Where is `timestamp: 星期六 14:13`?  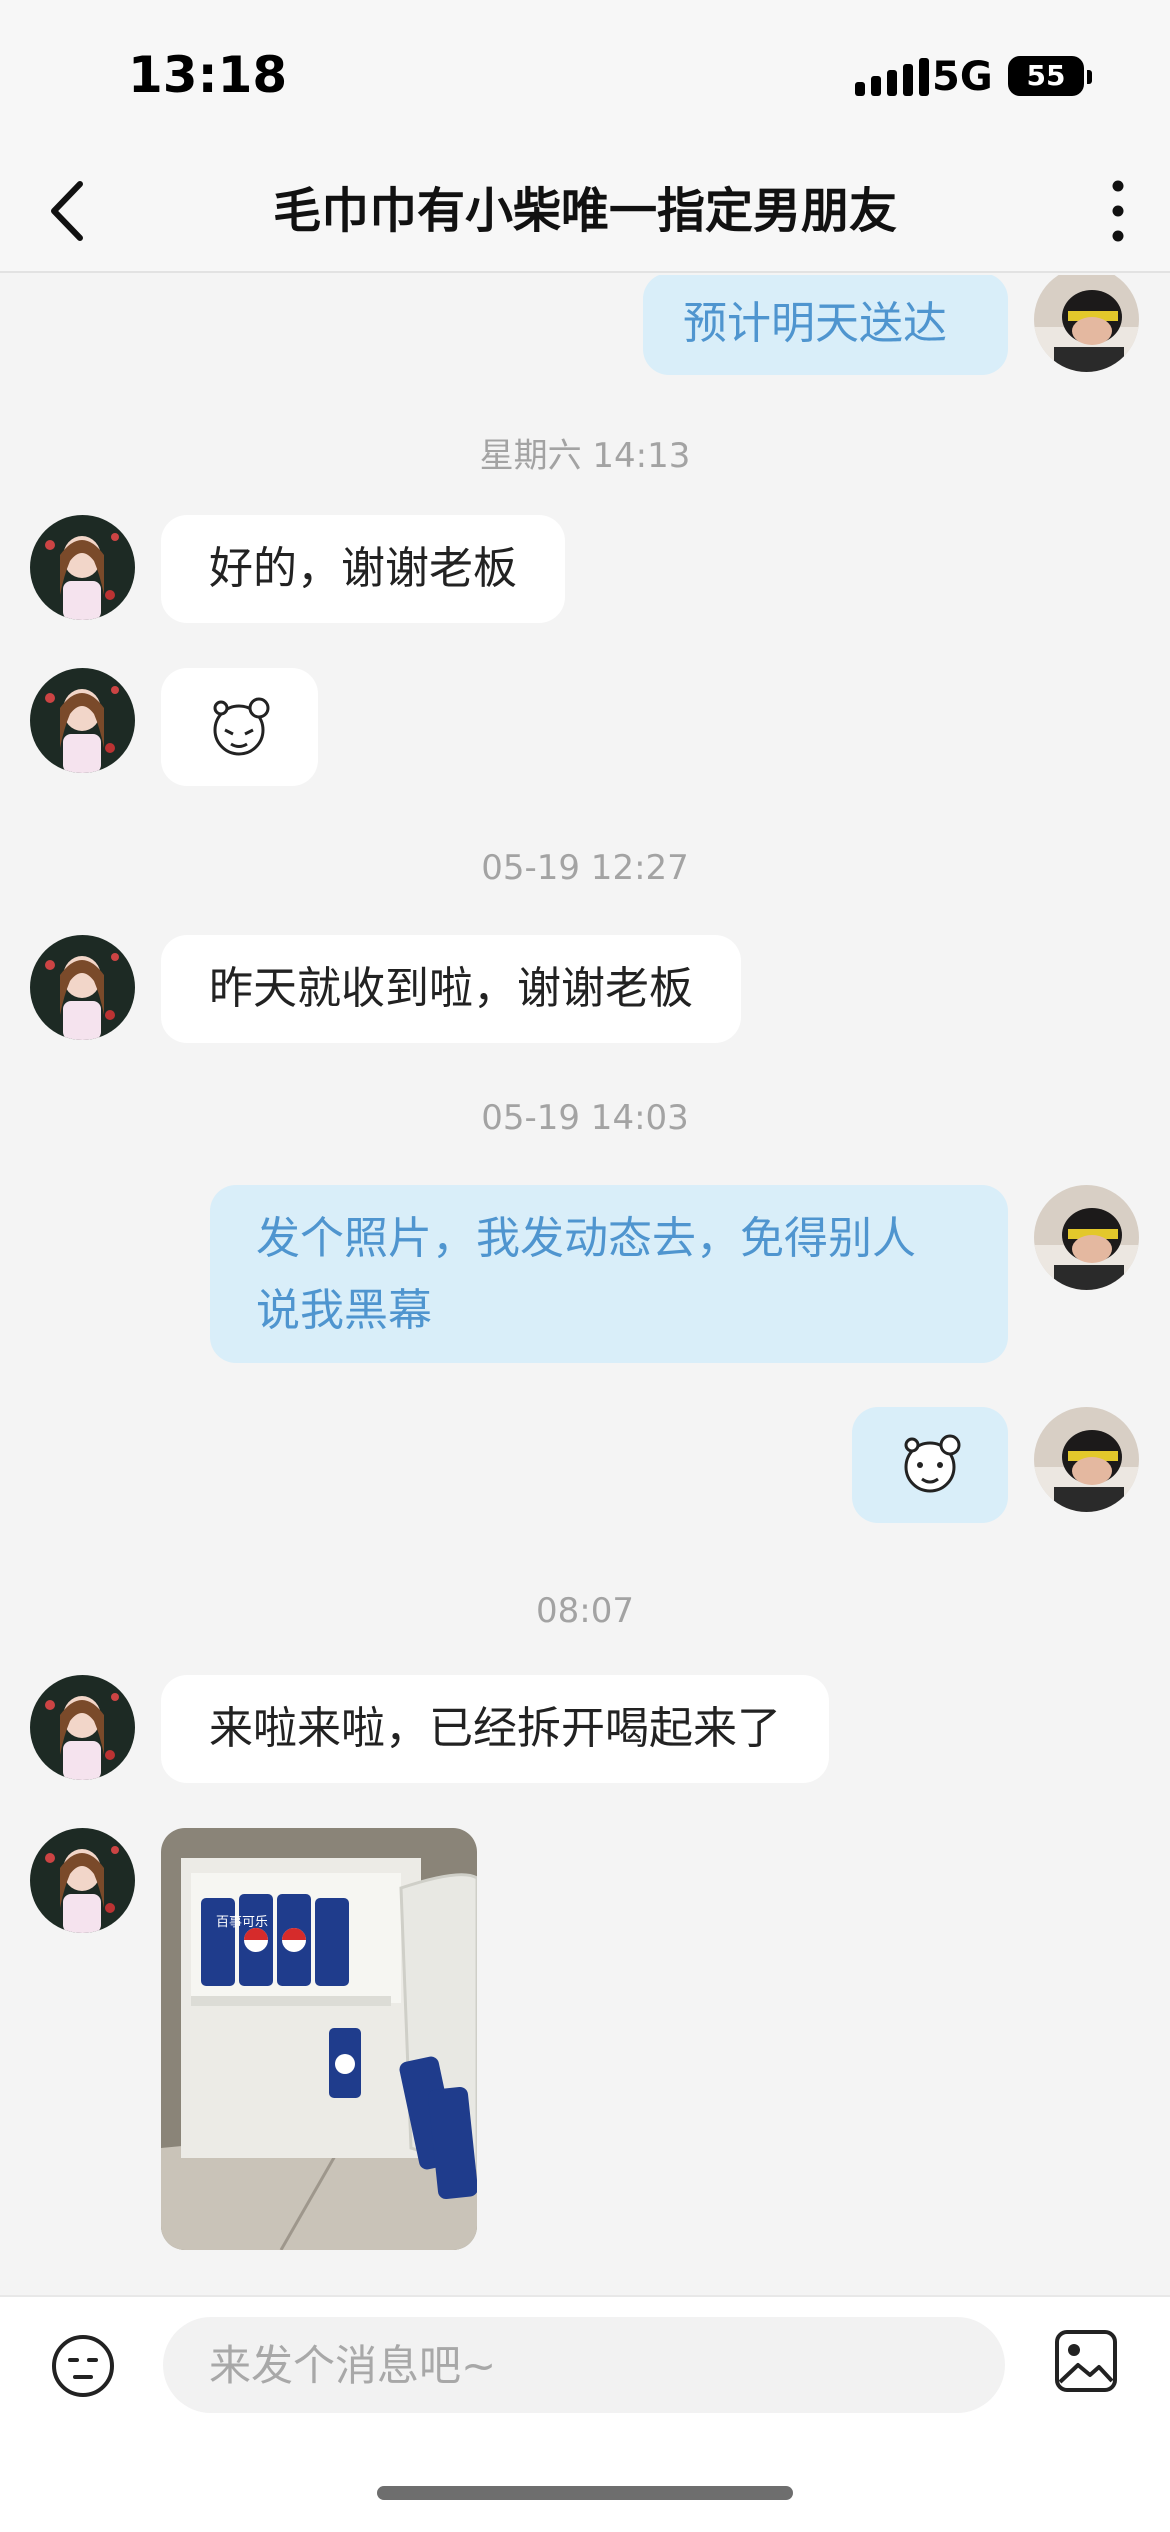
timestamp: 星期六 14:13 is located at coordinates (585, 456).